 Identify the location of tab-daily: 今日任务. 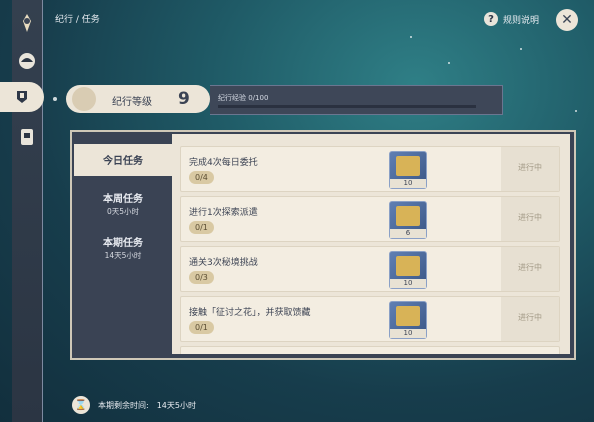
(123, 160).